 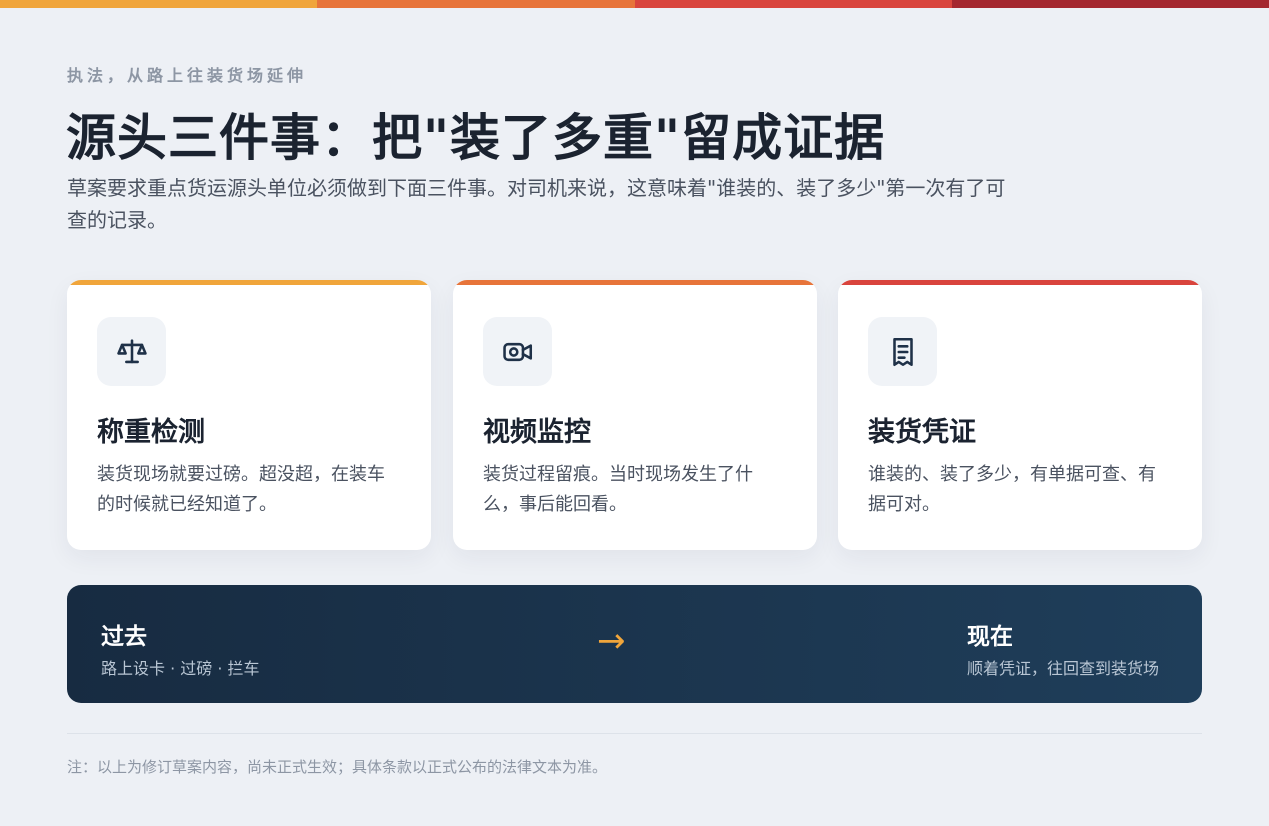 What do you see at coordinates (131, 351) in the screenshot?
I see `scale-icon` at bounding box center [131, 351].